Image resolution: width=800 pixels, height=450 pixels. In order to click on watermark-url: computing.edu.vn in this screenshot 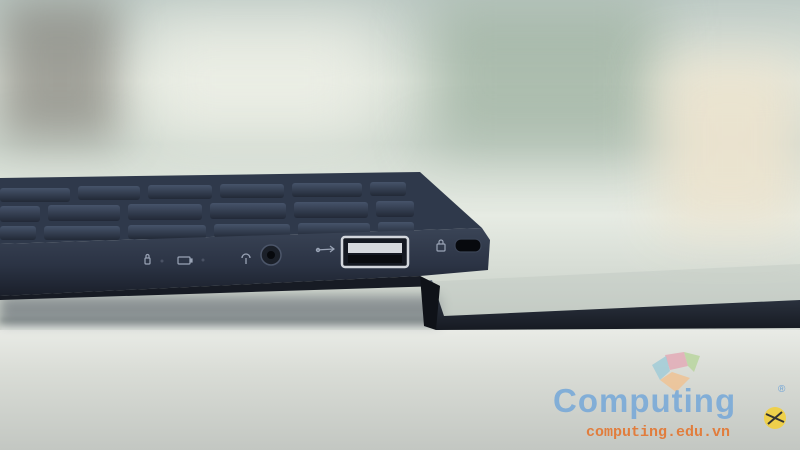, I will do `click(658, 432)`.